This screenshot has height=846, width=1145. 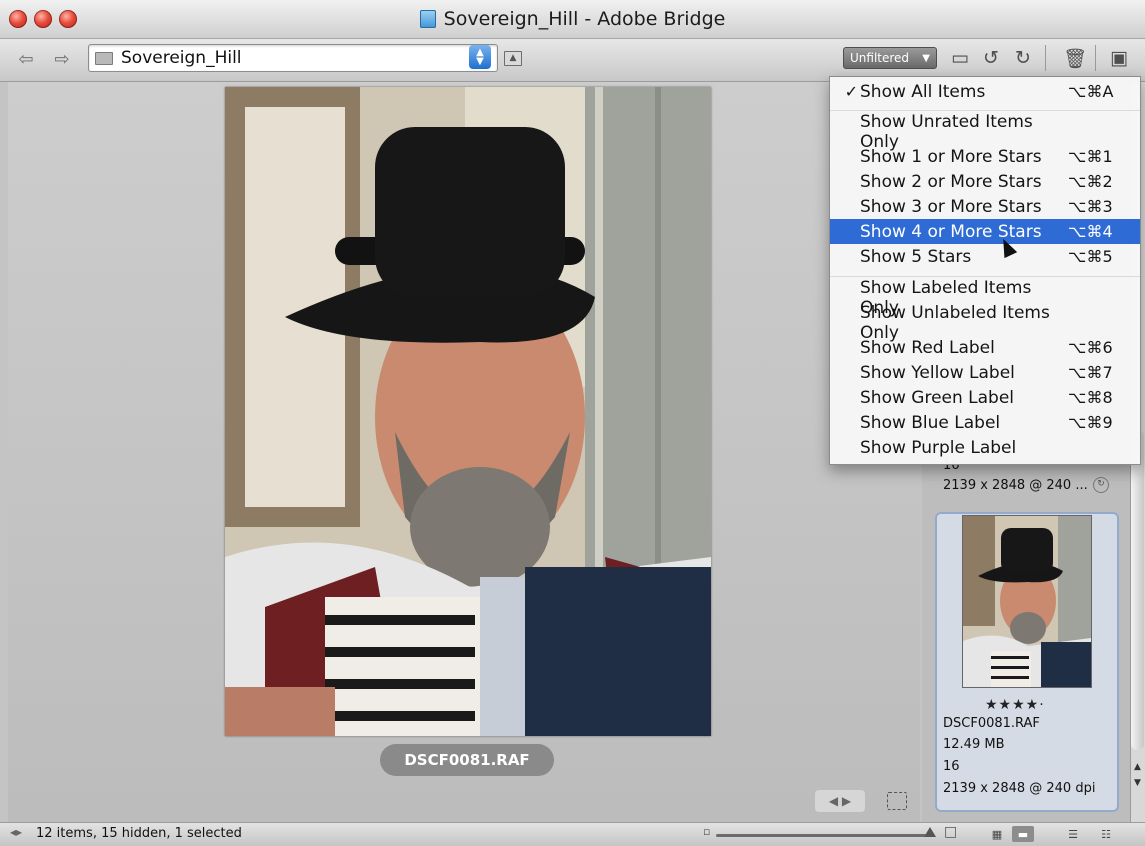 I want to click on rotate-right-icon: ↻, so click(x=1023, y=58).